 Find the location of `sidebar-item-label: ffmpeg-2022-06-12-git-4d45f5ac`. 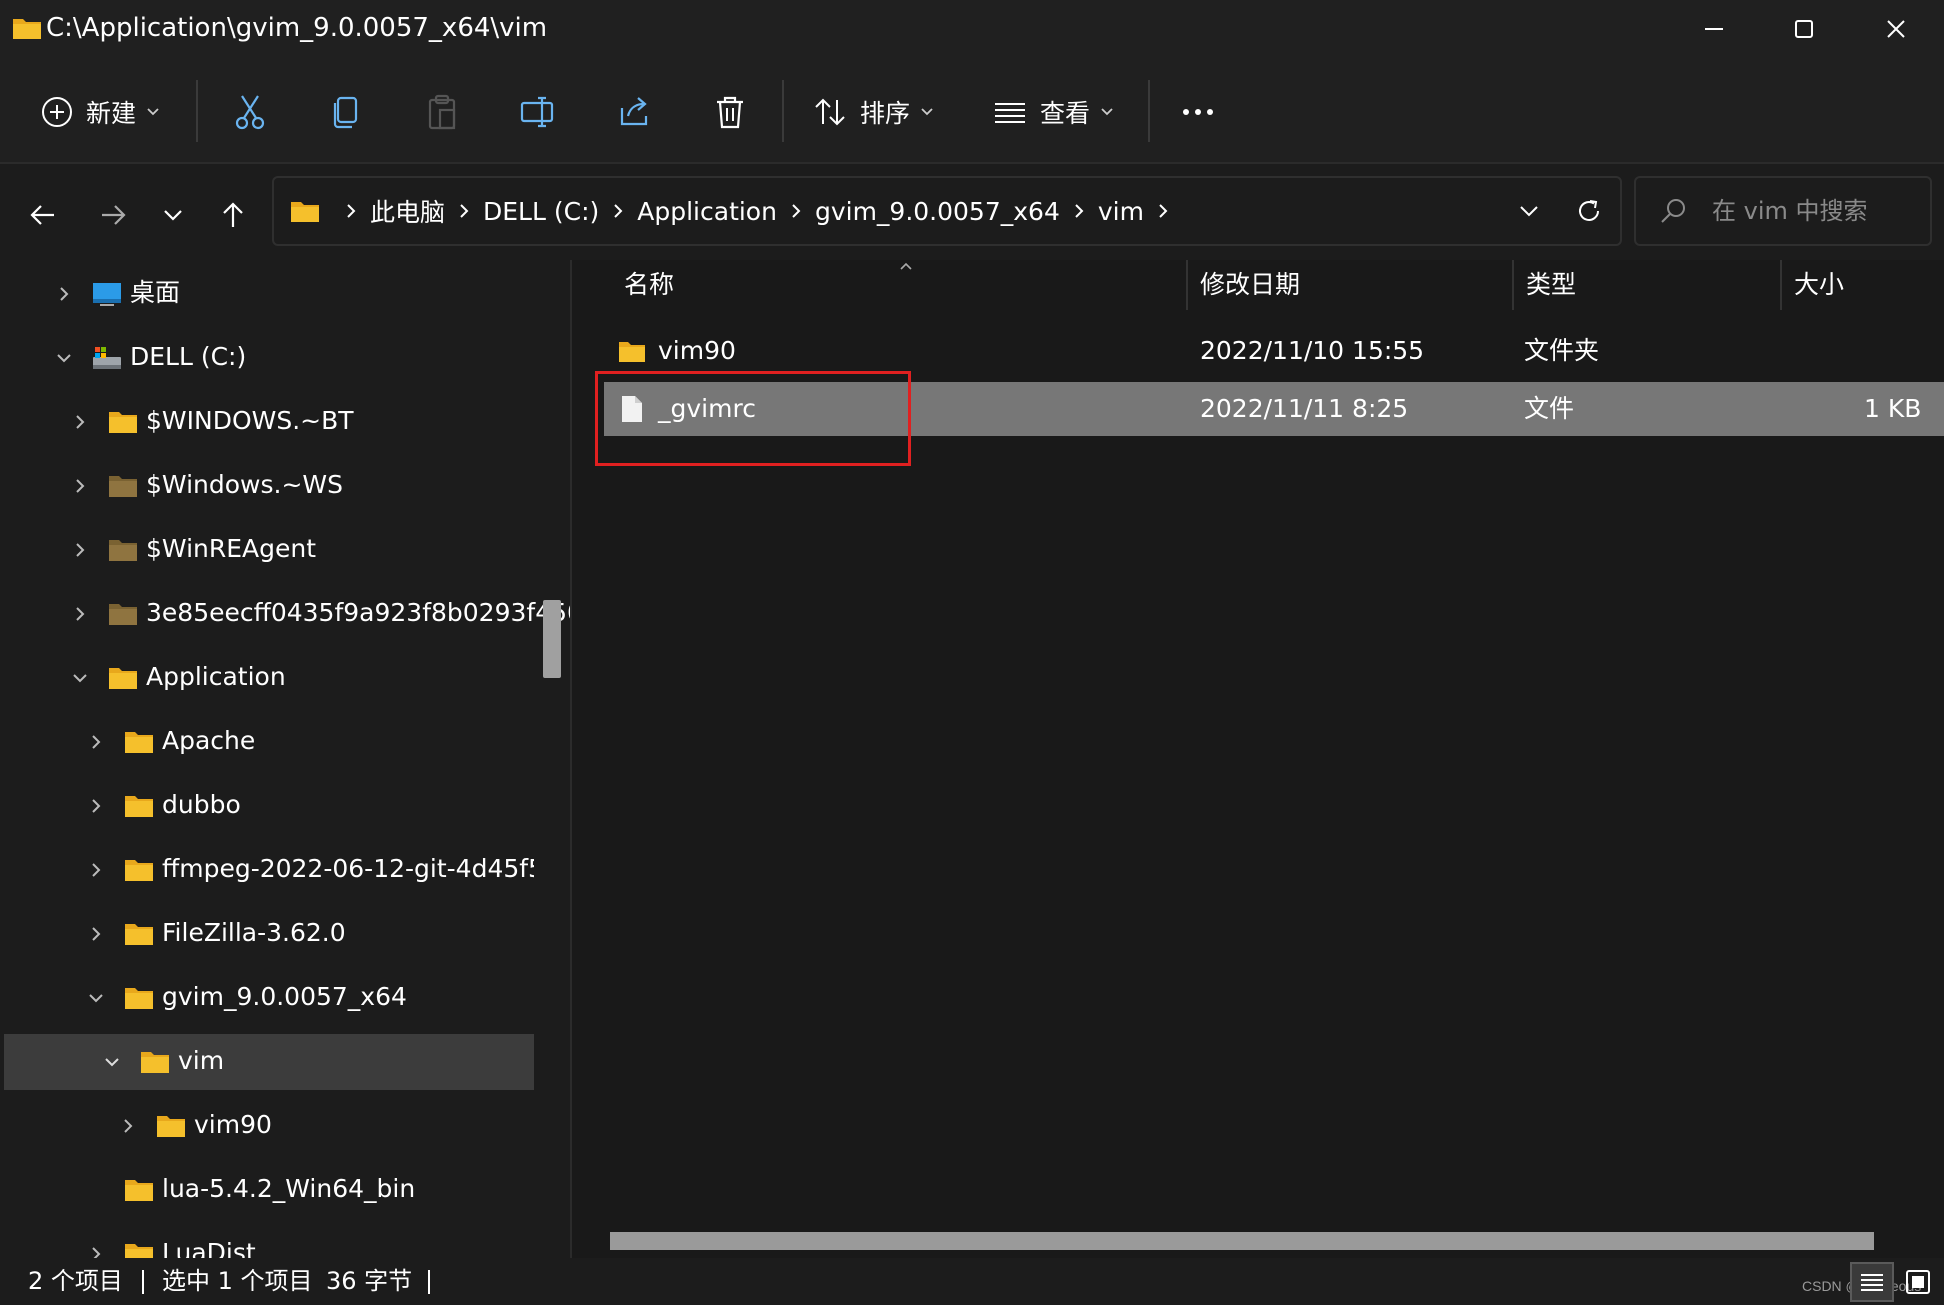

sidebar-item-label: ffmpeg-2022-06-12-git-4d45f5ac is located at coordinates (348, 868).